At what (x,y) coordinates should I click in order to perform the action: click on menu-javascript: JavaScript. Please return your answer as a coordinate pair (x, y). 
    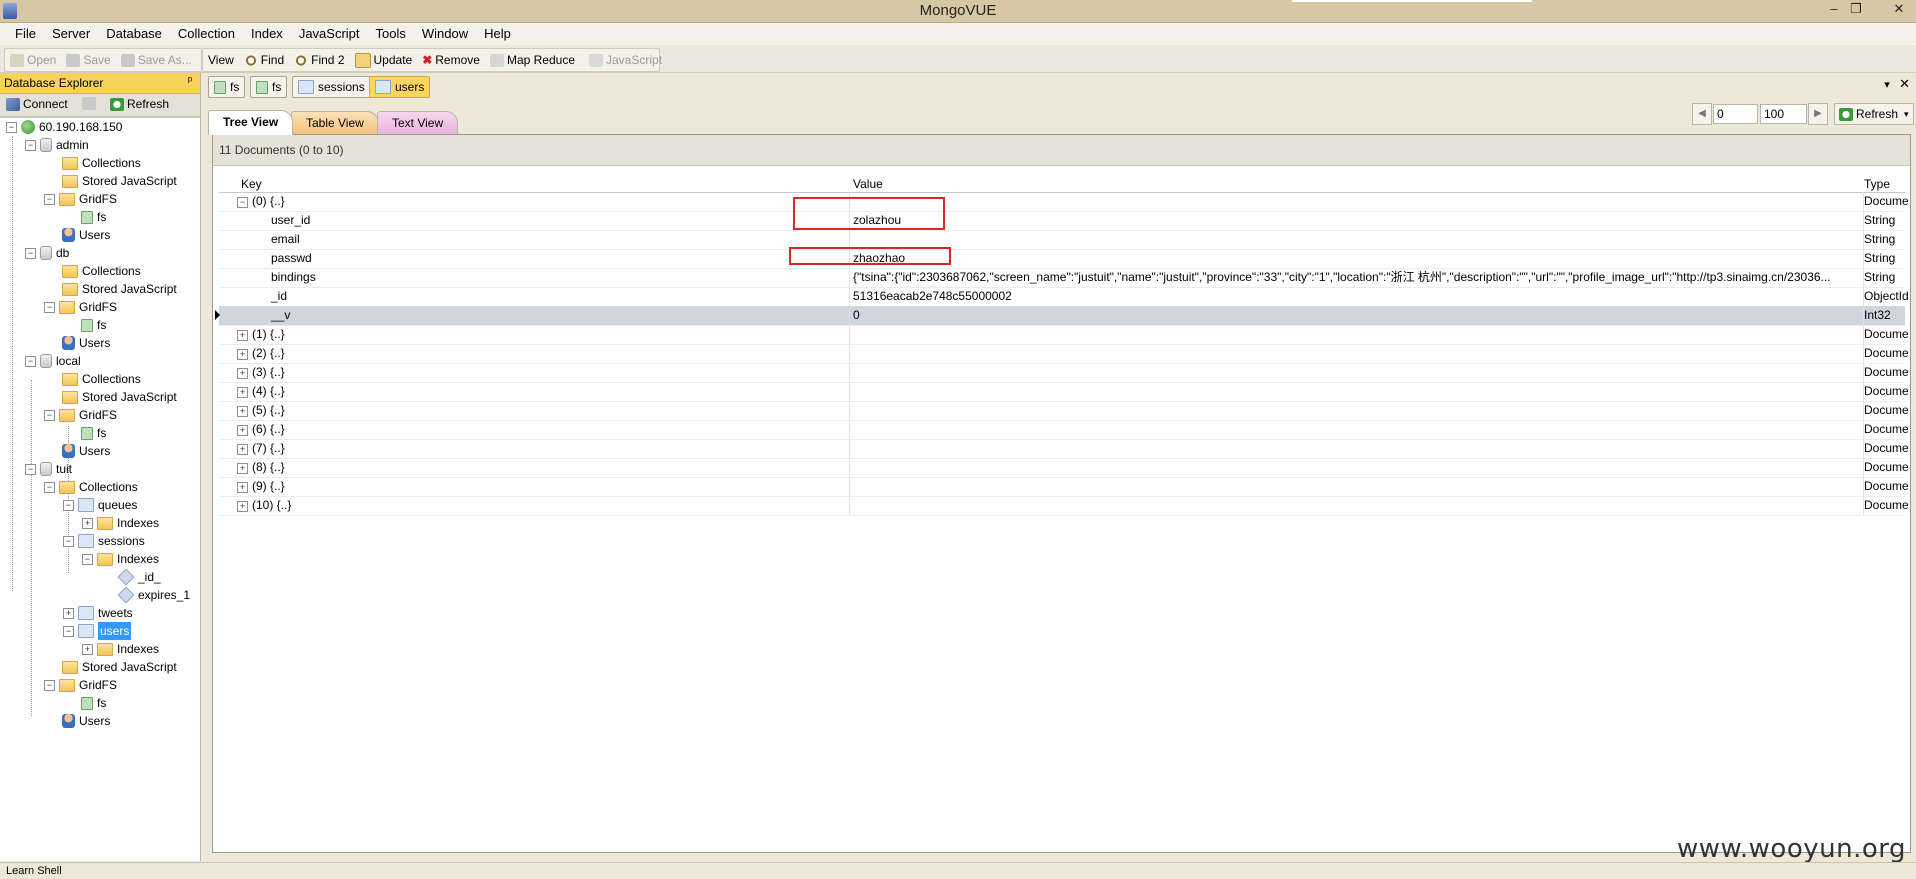
    Looking at the image, I should click on (329, 34).